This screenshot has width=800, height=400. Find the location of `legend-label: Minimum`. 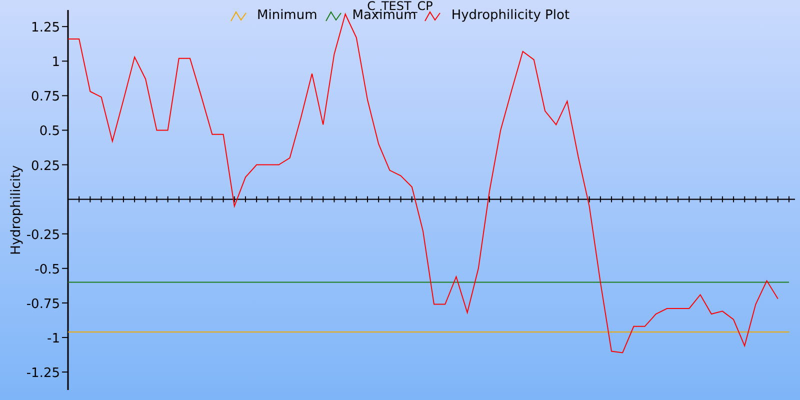

legend-label: Minimum is located at coordinates (287, 15).